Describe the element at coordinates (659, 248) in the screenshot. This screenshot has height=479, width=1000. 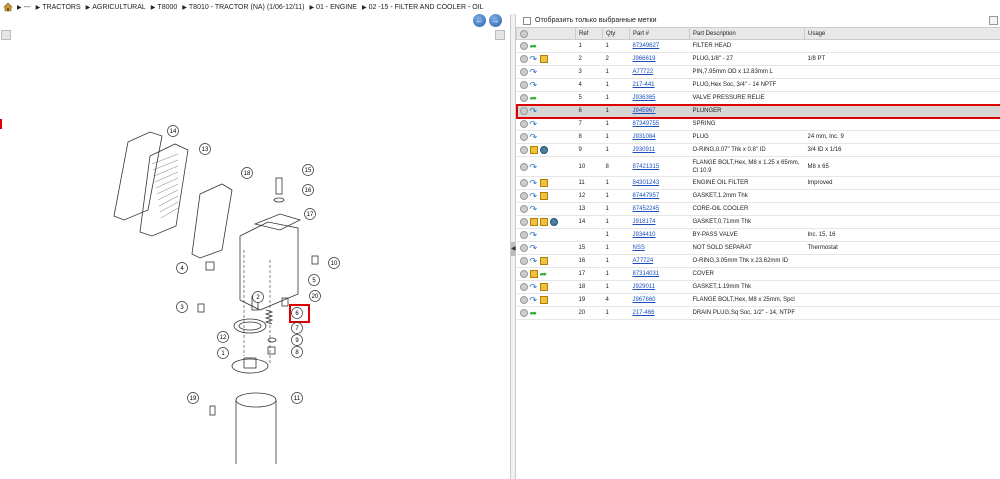
I see `cell-part-link: NSS` at that location.